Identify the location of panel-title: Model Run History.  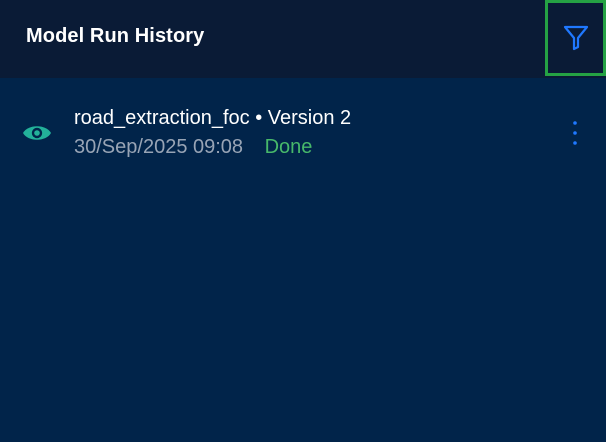
(115, 36).